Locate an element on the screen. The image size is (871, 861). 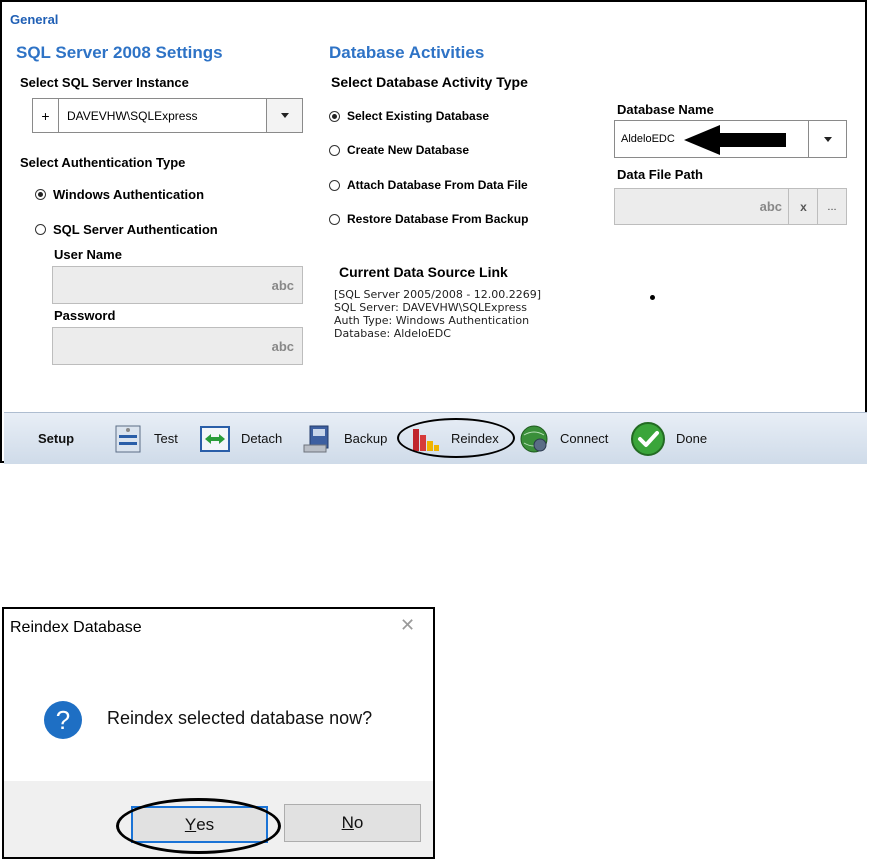
clear-button: x is located at coordinates (803, 206).